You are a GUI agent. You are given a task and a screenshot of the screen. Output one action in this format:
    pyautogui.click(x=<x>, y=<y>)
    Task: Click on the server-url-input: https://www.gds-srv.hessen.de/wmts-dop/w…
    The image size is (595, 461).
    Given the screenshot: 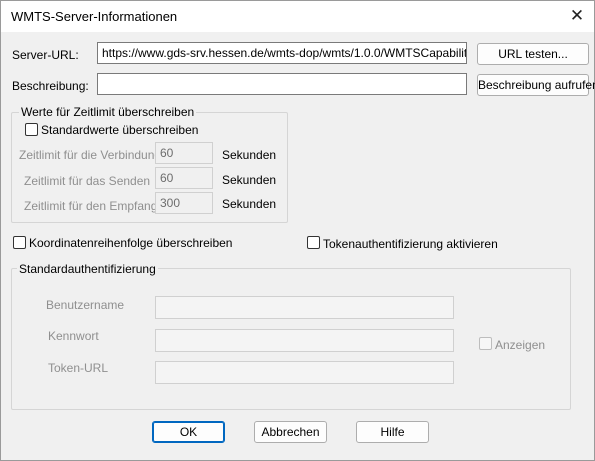 What is the action you would take?
    pyautogui.click(x=282, y=53)
    